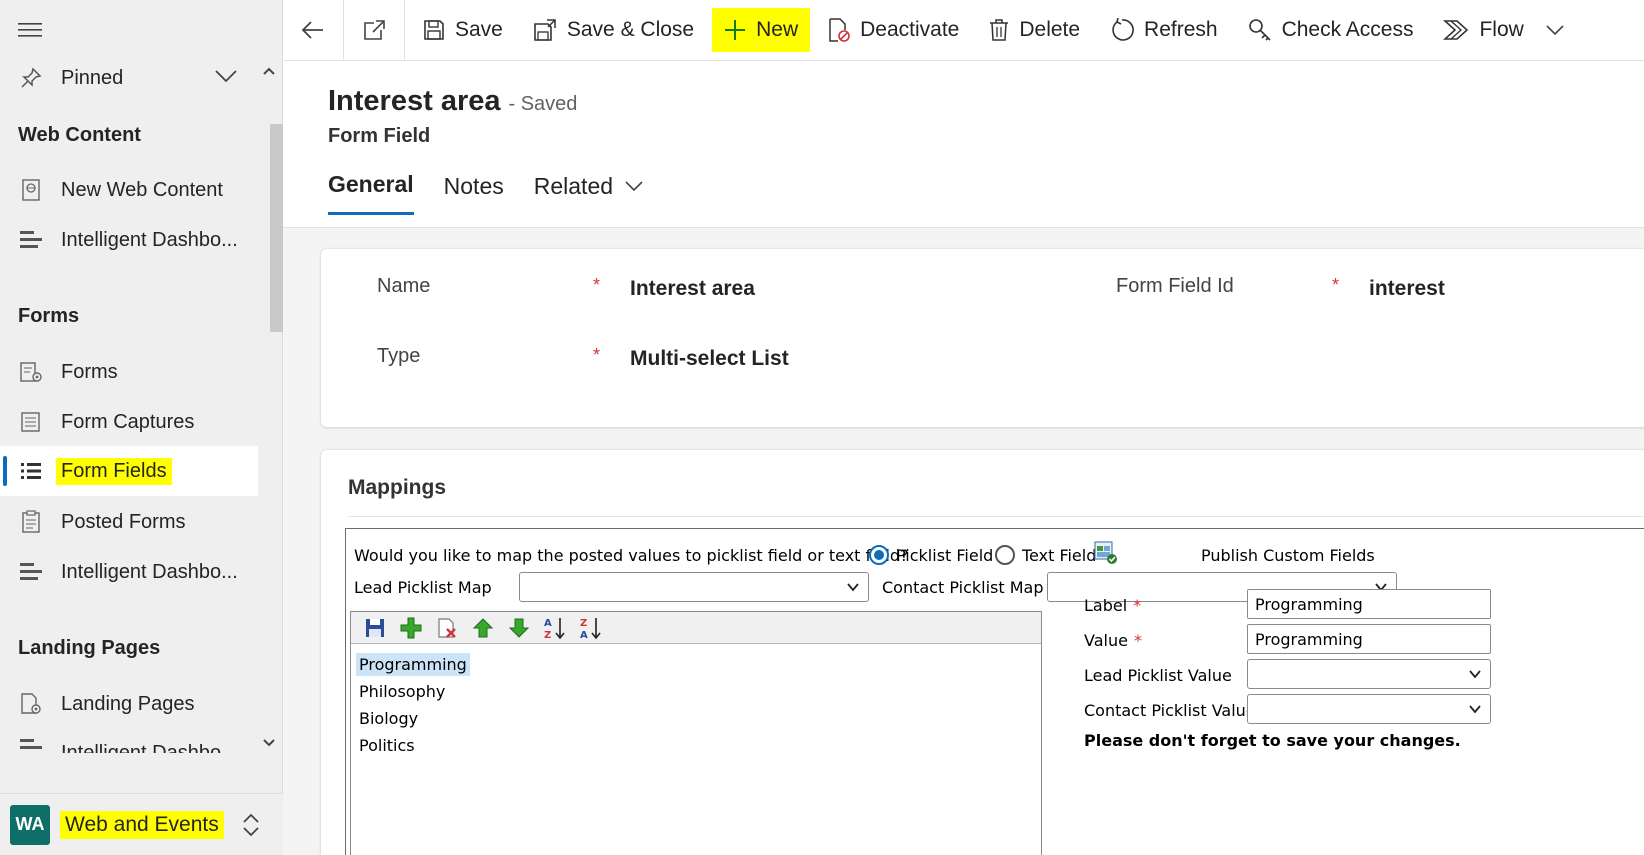 This screenshot has width=1644, height=855. I want to click on form-field-id-field: interest, so click(1407, 289).